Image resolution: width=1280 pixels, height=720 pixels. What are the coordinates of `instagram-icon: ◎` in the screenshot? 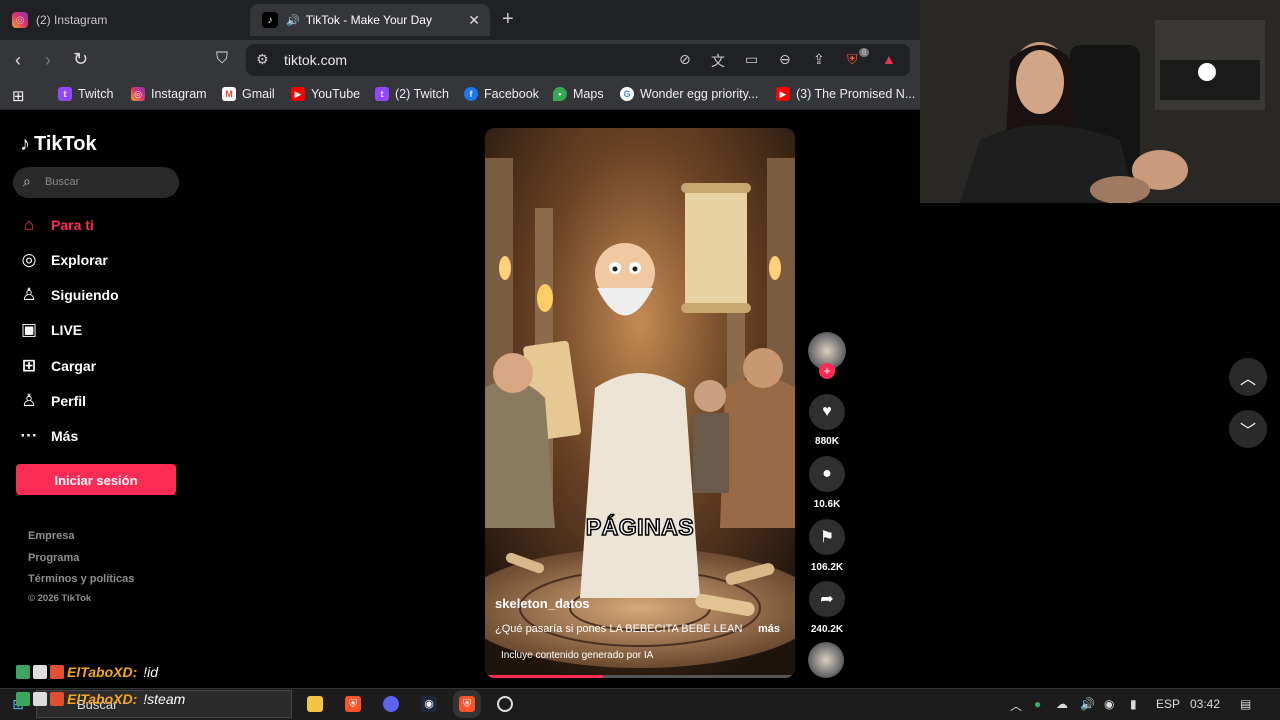 It's located at (138, 94).